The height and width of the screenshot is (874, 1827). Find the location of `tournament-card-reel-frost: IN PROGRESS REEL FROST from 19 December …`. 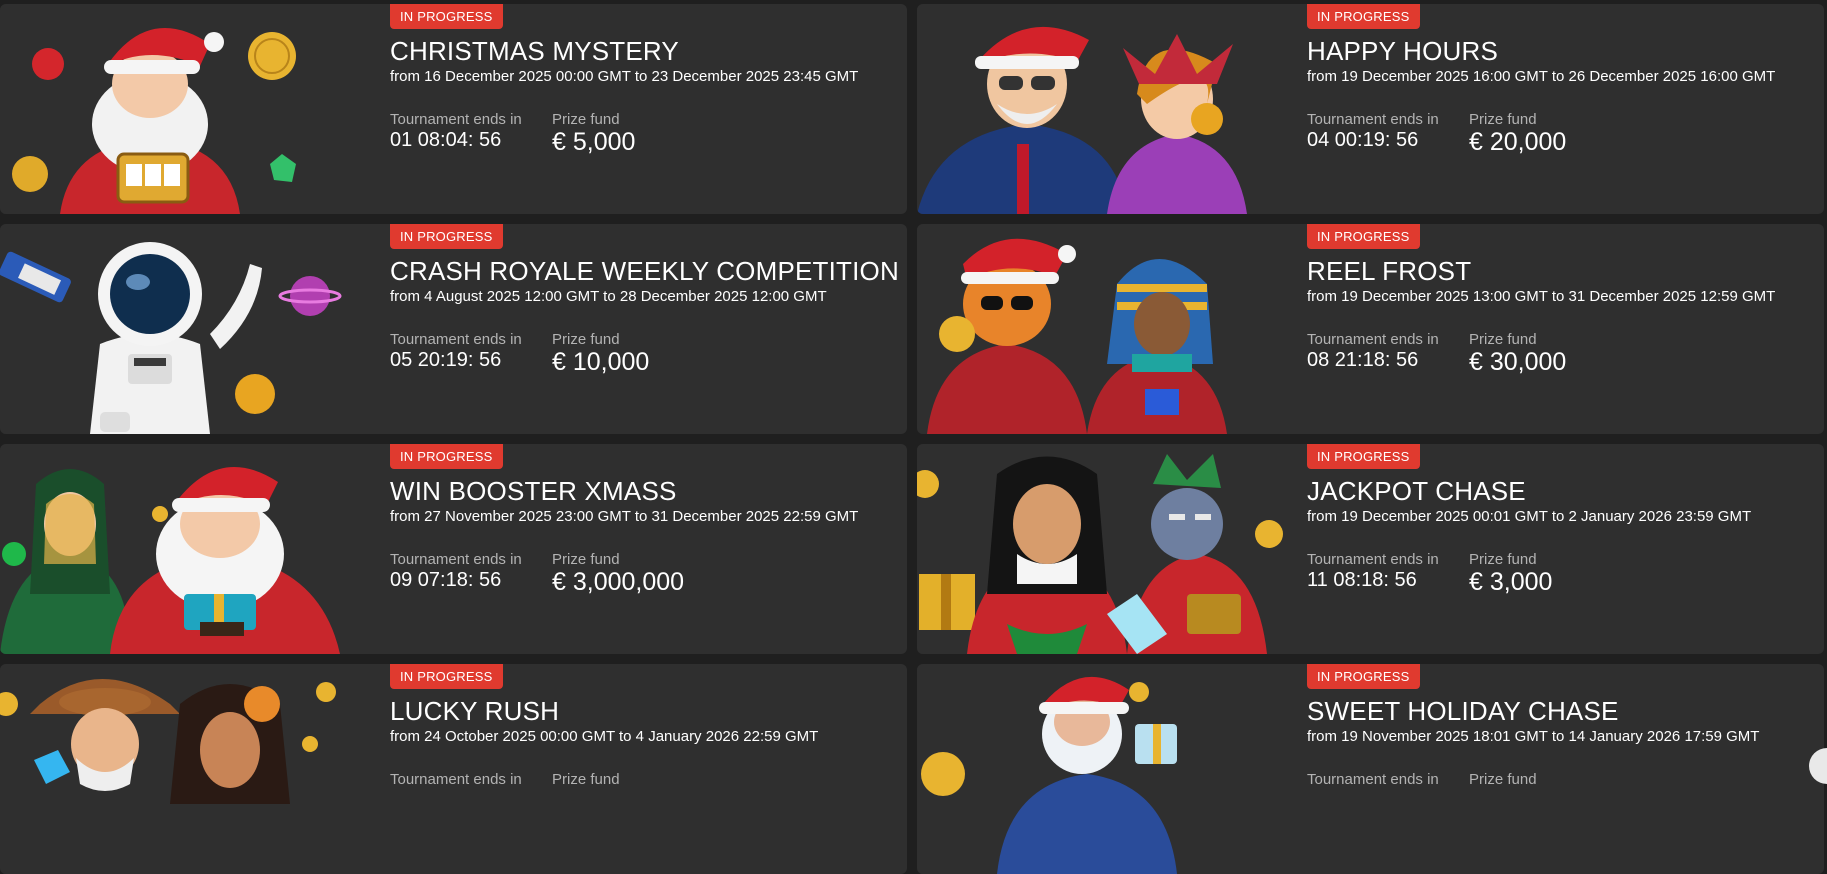

tournament-card-reel-frost: IN PROGRESS REEL FROST from 19 December … is located at coordinates (1370, 329).